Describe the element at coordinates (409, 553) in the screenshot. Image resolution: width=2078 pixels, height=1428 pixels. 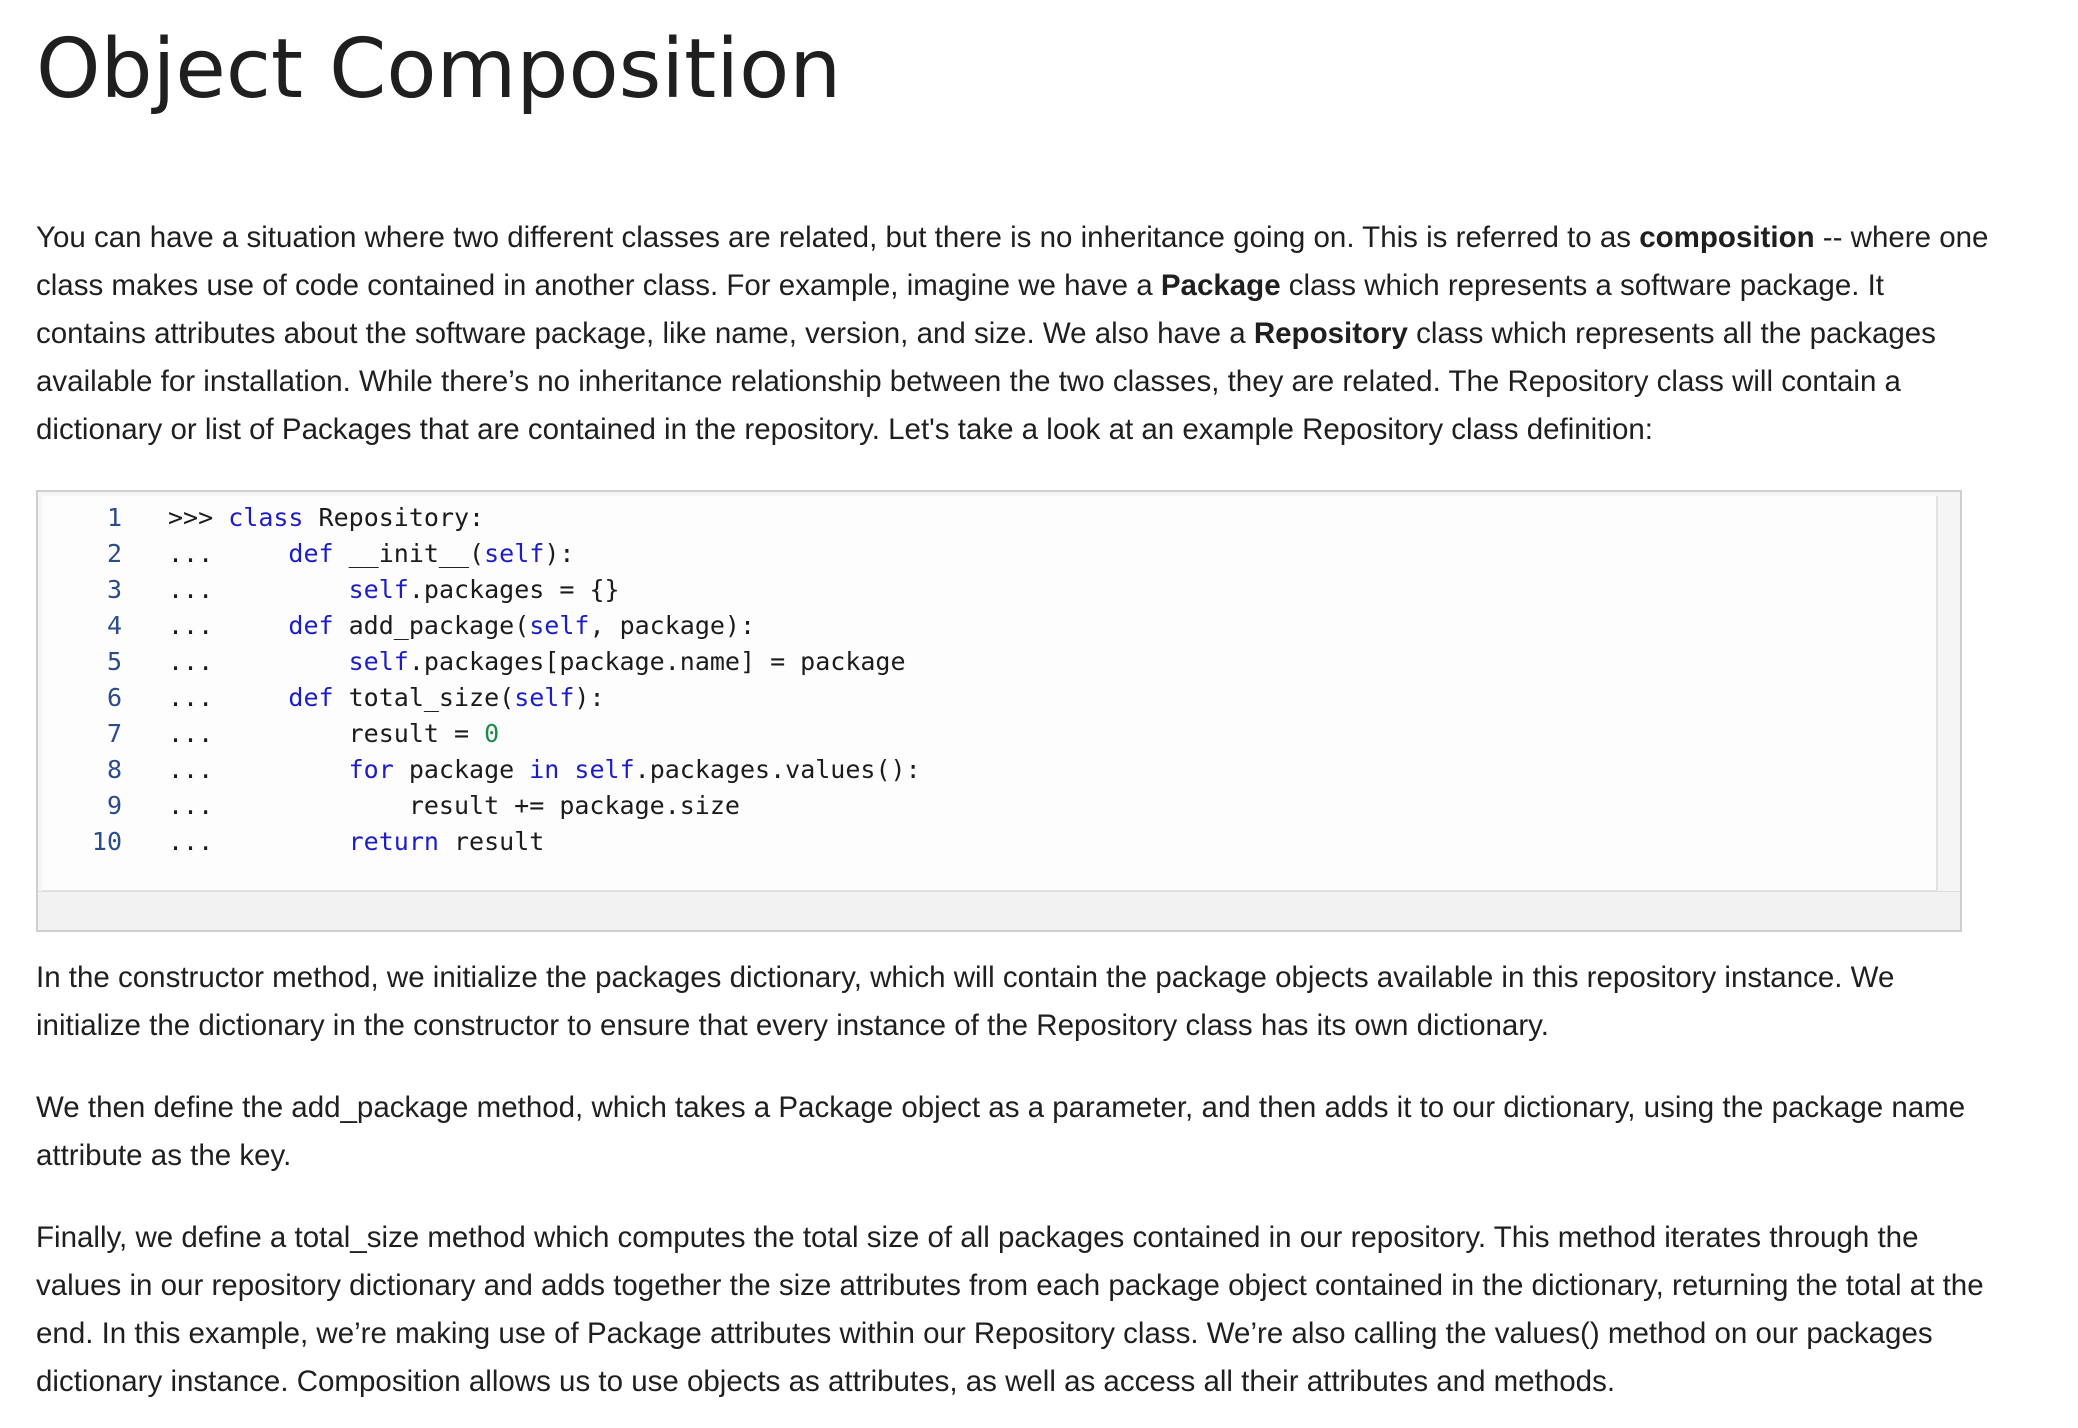
I see `code-text: __init__(` at that location.